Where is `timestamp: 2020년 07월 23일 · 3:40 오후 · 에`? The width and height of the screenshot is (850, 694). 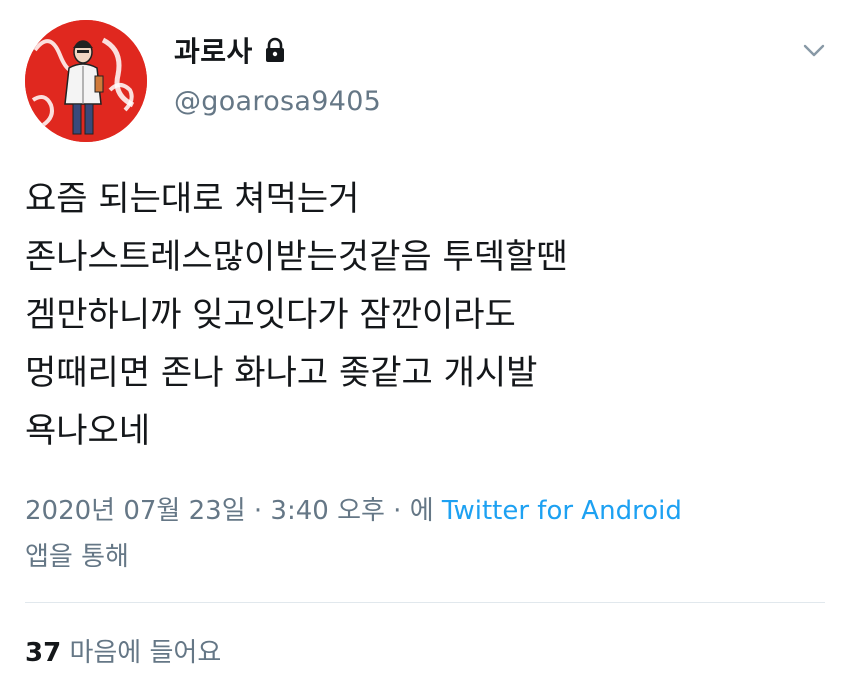 timestamp: 2020년 07월 23일 · 3:40 오후 · 에 is located at coordinates (229, 511).